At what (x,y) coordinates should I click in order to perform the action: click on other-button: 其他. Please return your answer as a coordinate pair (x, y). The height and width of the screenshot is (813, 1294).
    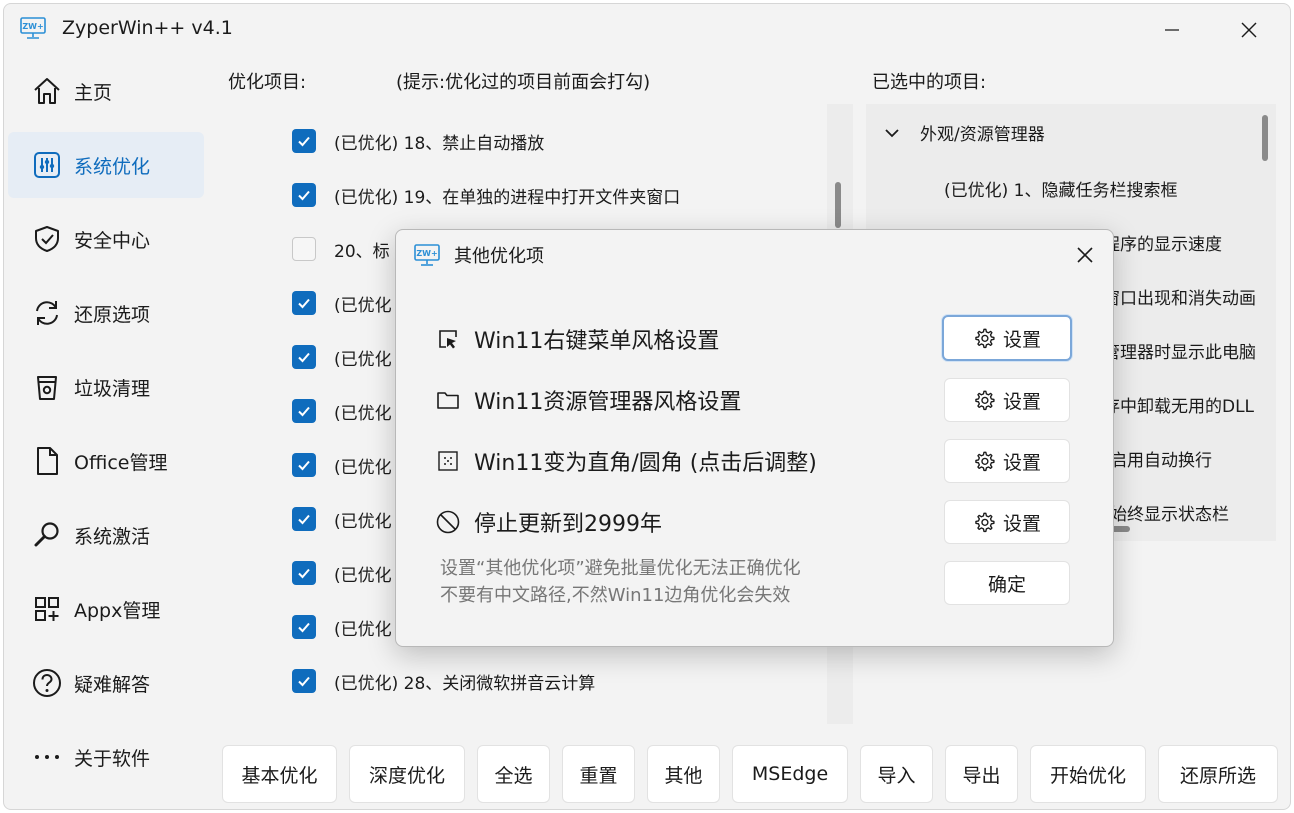
    Looking at the image, I should click on (683, 774).